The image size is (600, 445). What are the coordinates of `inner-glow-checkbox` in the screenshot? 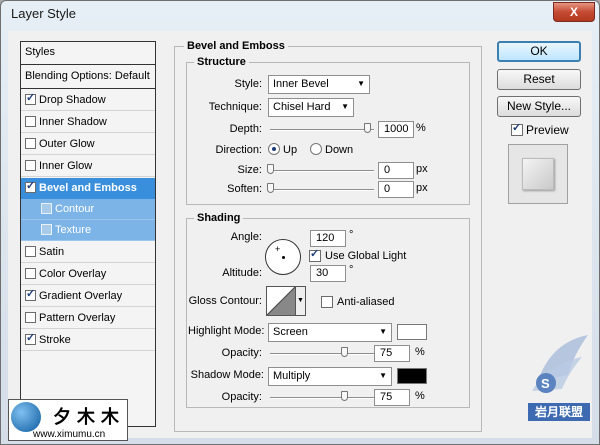 It's located at (30, 165).